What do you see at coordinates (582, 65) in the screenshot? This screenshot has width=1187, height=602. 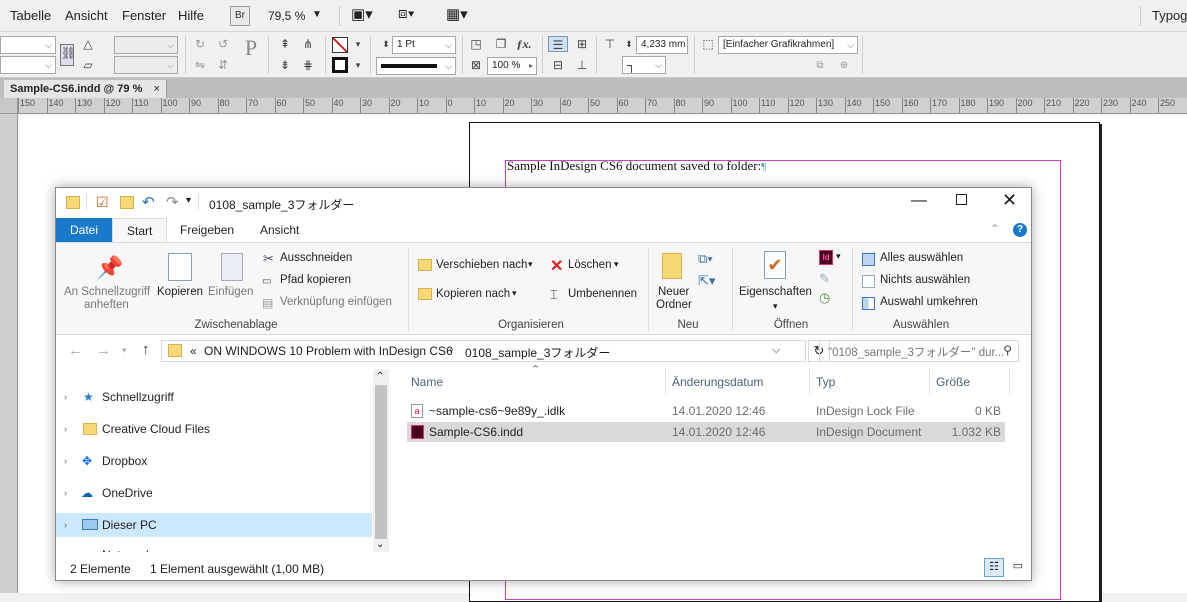 I see `text-wrap-jump-icon: ⊥` at bounding box center [582, 65].